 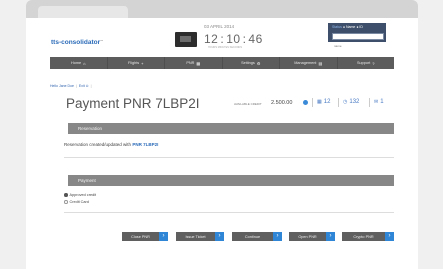 What do you see at coordinates (305, 63) in the screenshot?
I see `nav-item-label: Management` at bounding box center [305, 63].